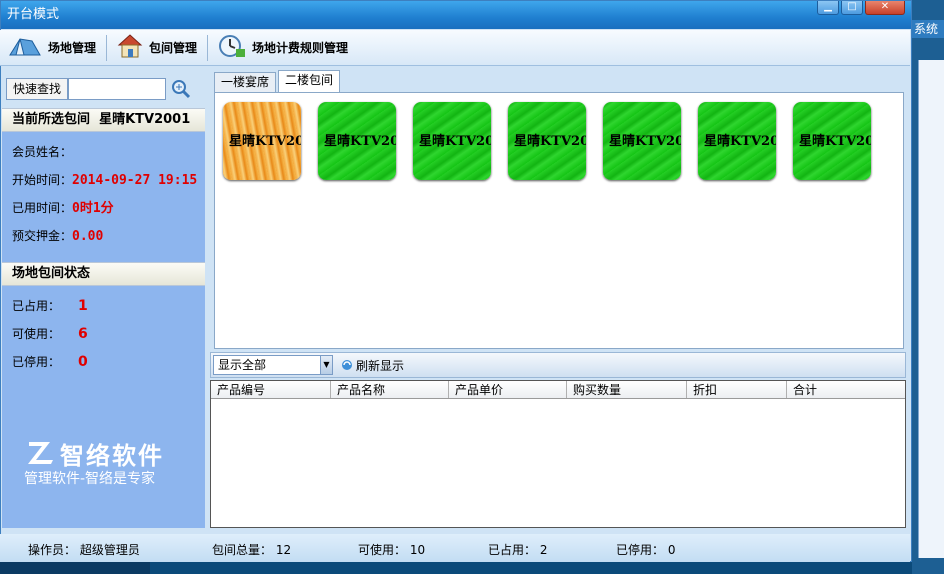 The image size is (944, 574). What do you see at coordinates (33, 14) in the screenshot?
I see `window-title: 开台模式` at bounding box center [33, 14].